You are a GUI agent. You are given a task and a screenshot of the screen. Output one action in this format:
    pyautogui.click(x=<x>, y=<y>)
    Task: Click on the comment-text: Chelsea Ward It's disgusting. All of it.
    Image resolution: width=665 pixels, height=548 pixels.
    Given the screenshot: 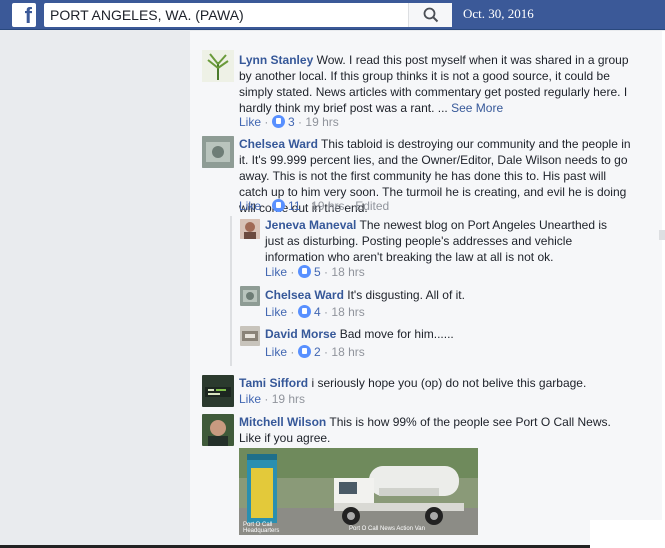 What is the action you would take?
    pyautogui.click(x=445, y=295)
    